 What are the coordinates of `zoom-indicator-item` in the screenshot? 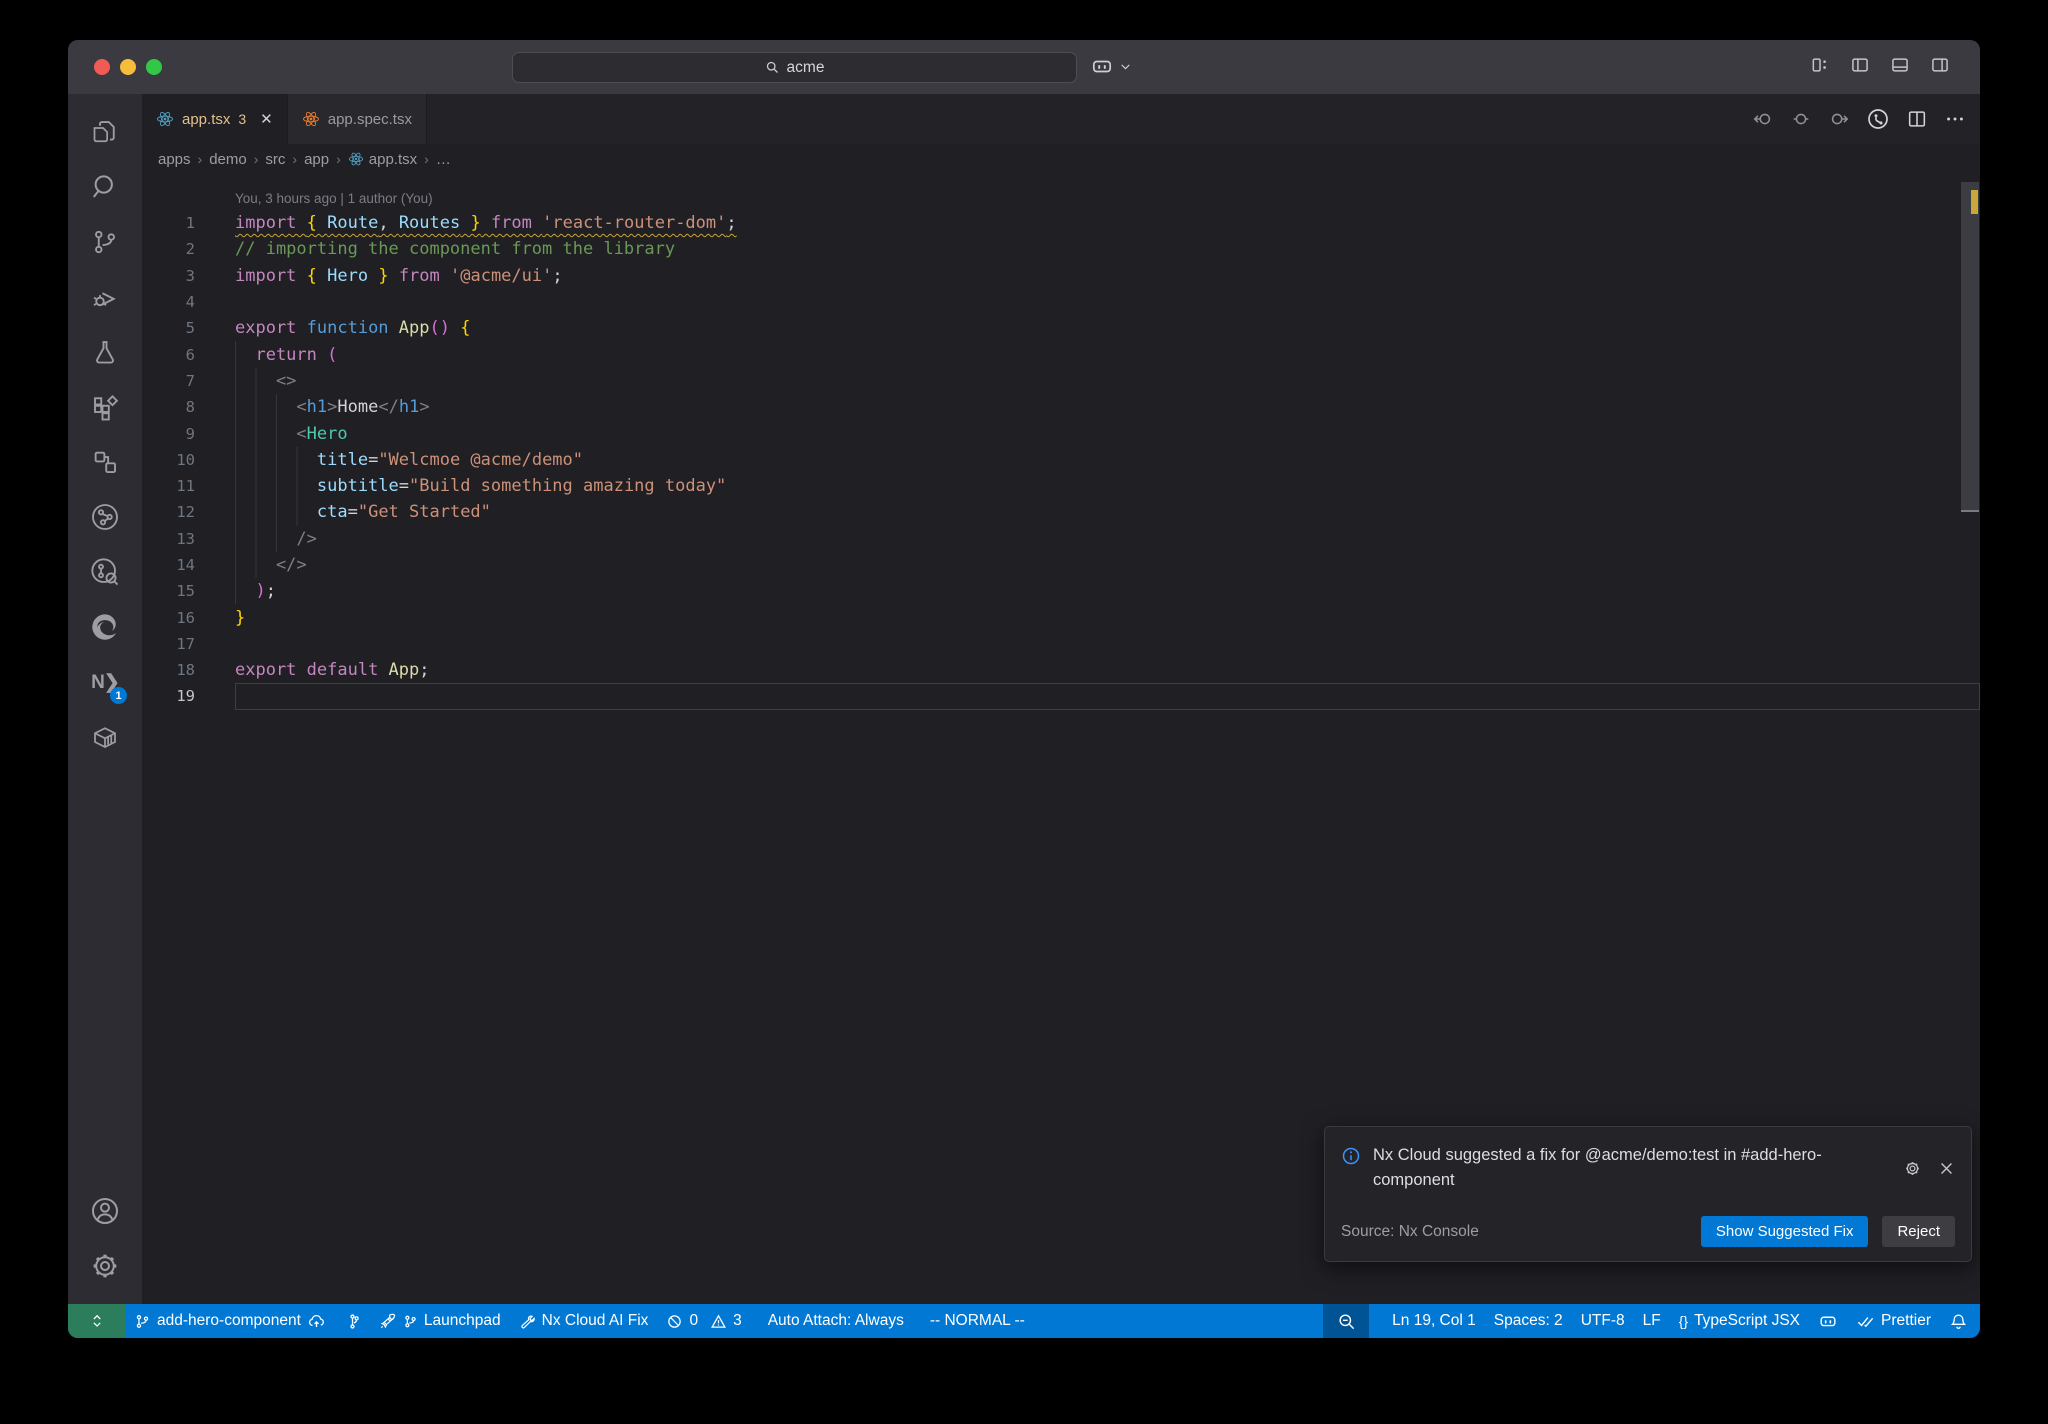 It's located at (1346, 1321).